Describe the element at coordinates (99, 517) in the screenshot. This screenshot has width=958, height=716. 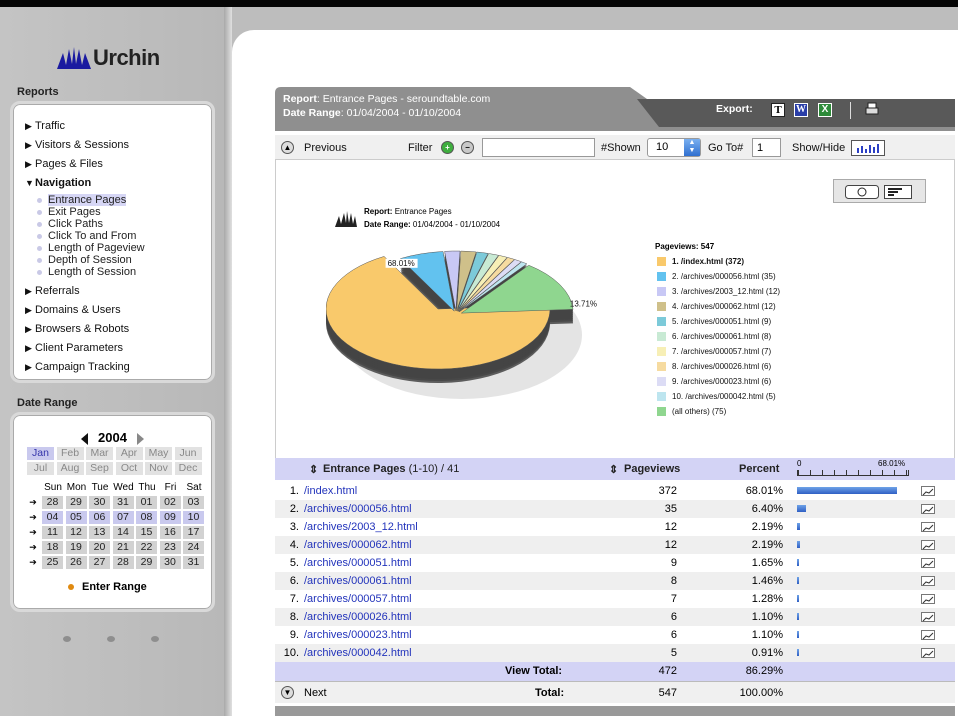
I see `calendar-day: 06` at that location.